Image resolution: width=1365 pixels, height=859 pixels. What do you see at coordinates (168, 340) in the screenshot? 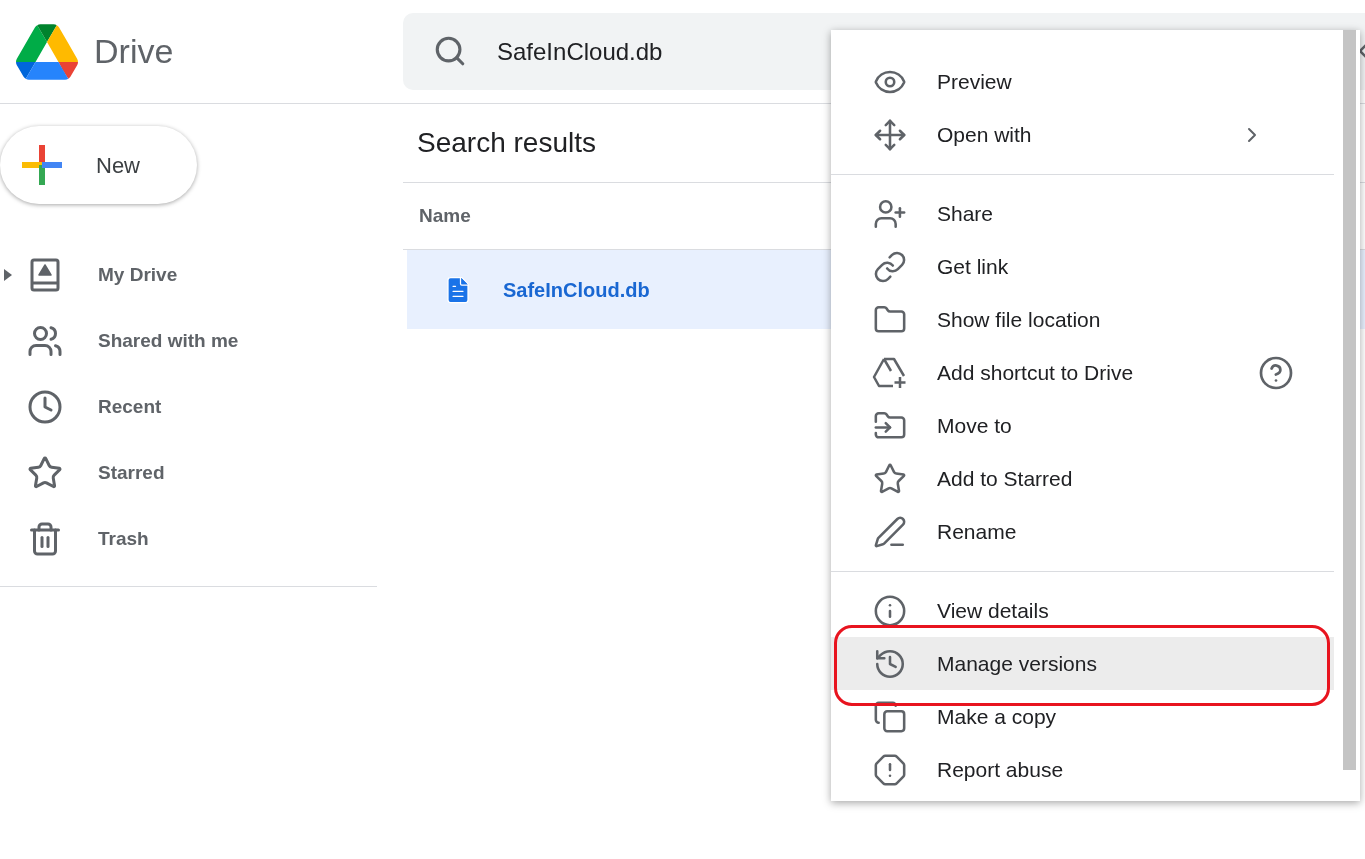
I see `sidebar-label: Shared with me` at bounding box center [168, 340].